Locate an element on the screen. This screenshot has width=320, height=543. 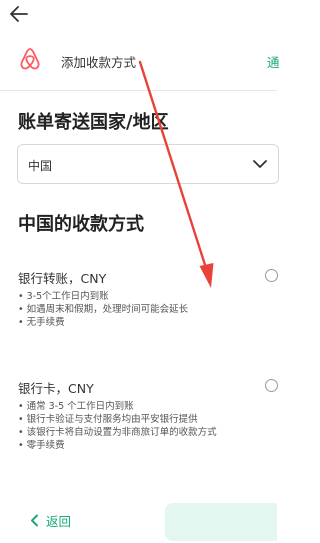
chevron-left-icon is located at coordinates (34, 520).